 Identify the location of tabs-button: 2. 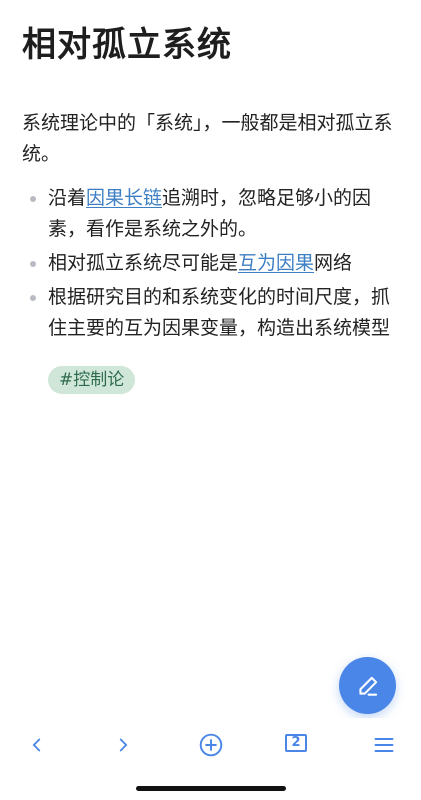
(299, 745).